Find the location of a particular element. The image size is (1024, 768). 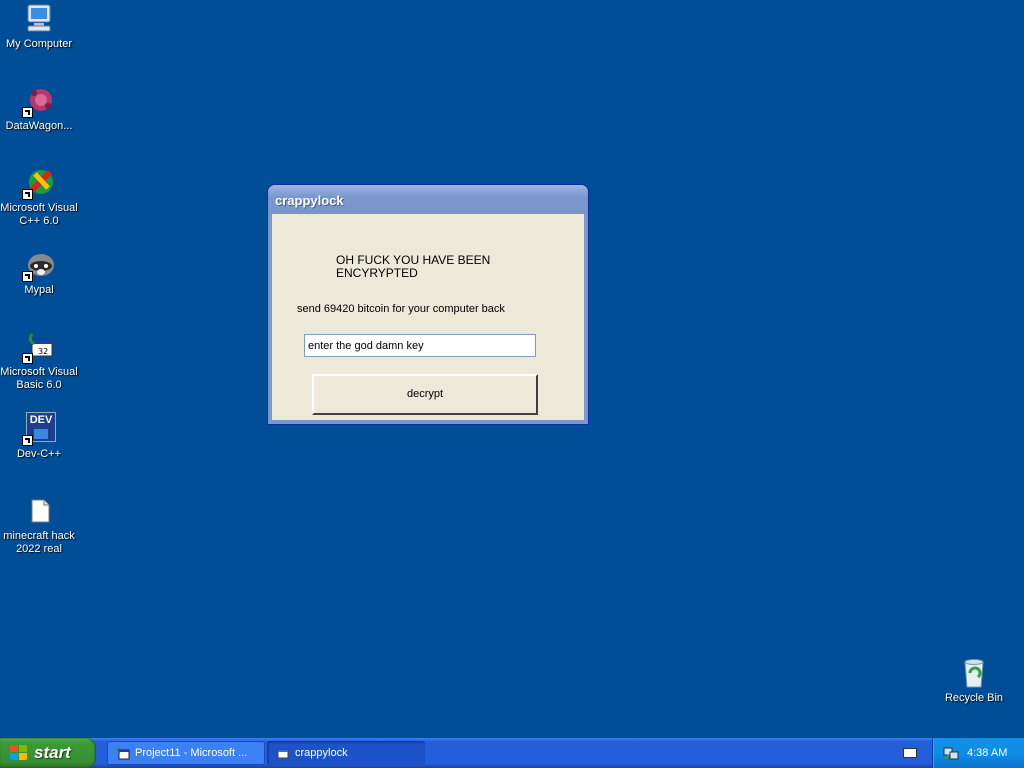

desktop-icon-my-computer: My Computer is located at coordinates (39, 26).